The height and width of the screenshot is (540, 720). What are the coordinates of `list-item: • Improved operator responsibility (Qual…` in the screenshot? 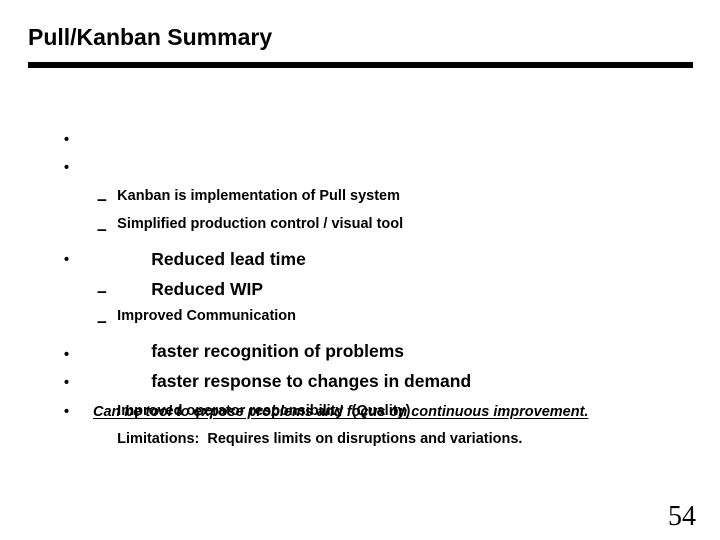 It's located at (360, 380).